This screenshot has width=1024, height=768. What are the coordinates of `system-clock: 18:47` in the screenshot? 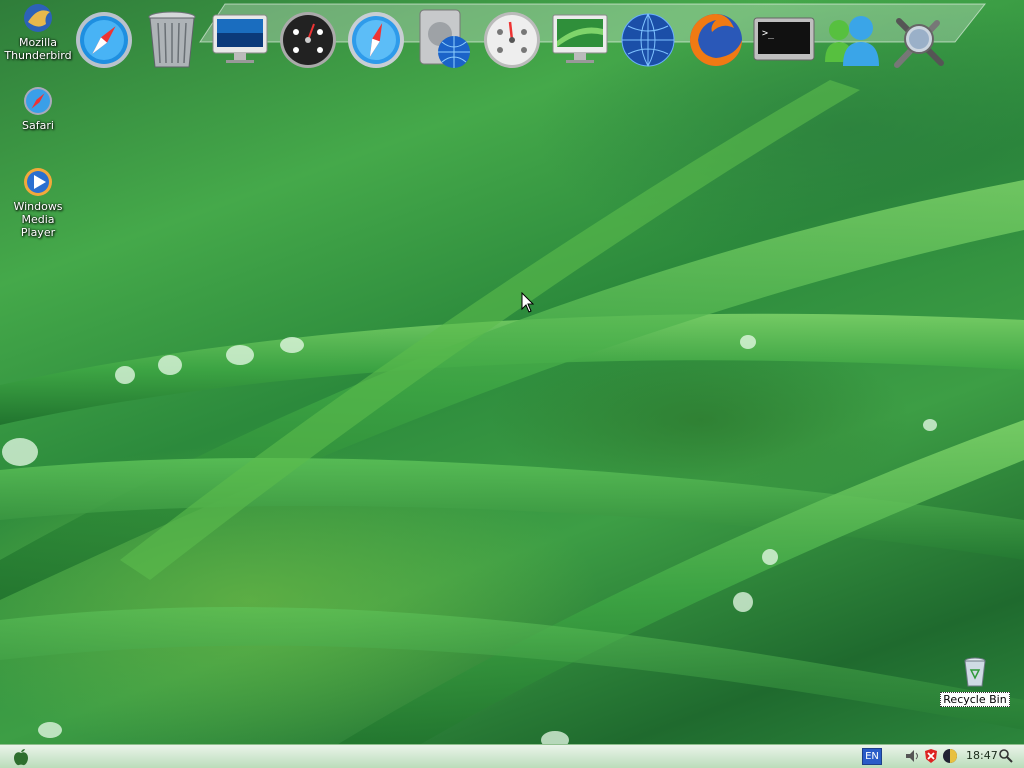 It's located at (982, 755).